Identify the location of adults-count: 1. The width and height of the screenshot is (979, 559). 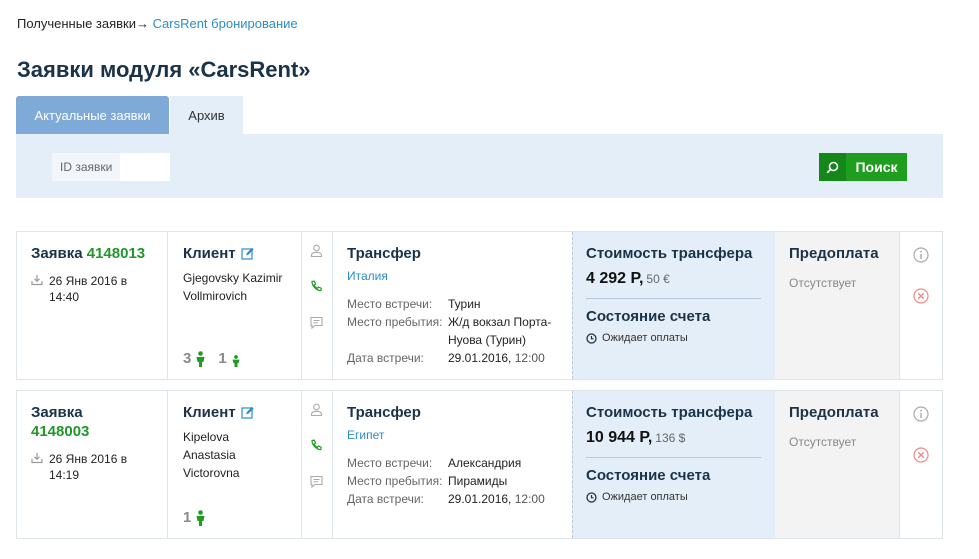
(194, 517).